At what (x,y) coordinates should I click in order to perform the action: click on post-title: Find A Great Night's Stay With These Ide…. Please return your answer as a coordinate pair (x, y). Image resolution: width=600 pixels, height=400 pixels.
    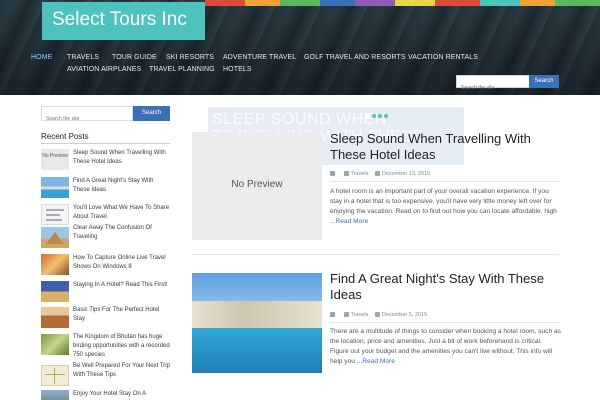
    Looking at the image, I should click on (450, 287).